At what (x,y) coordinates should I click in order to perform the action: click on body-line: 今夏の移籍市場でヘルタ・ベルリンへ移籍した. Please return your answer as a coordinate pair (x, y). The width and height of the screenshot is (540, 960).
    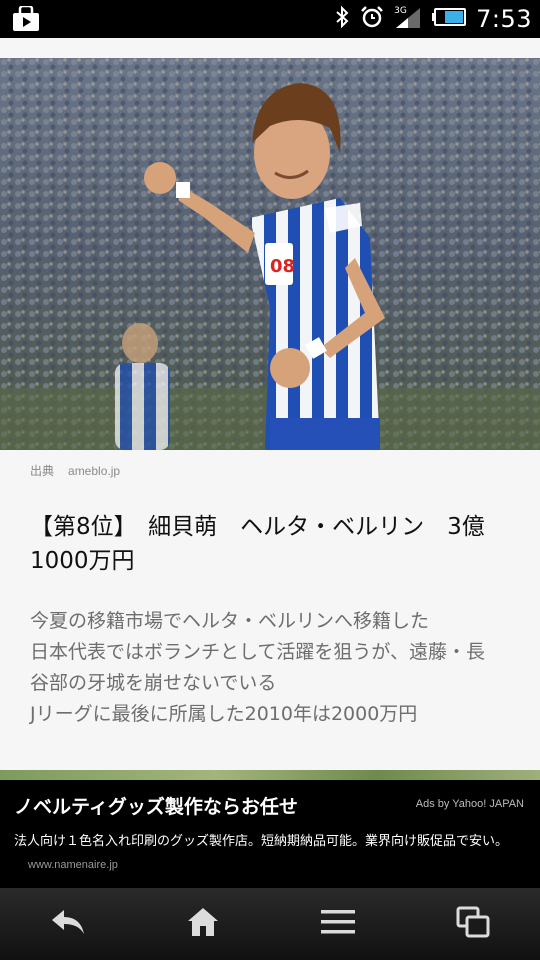
    Looking at the image, I should click on (230, 621).